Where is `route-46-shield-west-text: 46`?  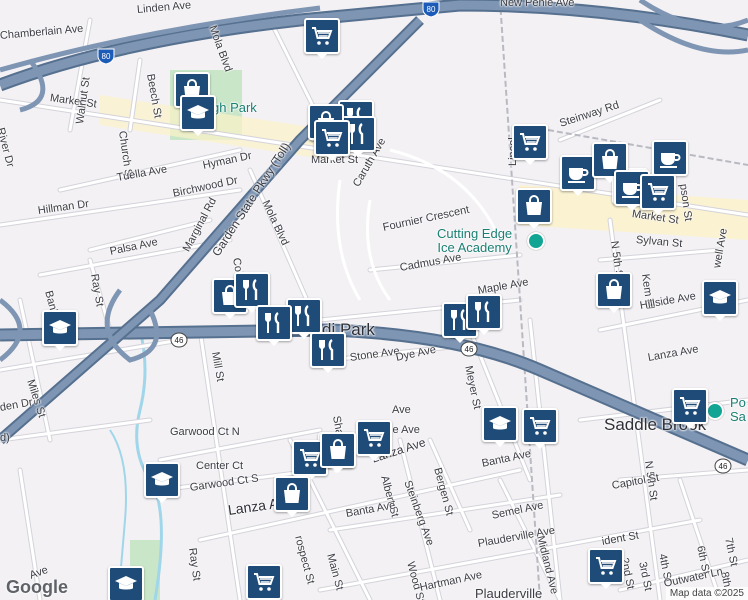
route-46-shield-west-text: 46 is located at coordinates (179, 340).